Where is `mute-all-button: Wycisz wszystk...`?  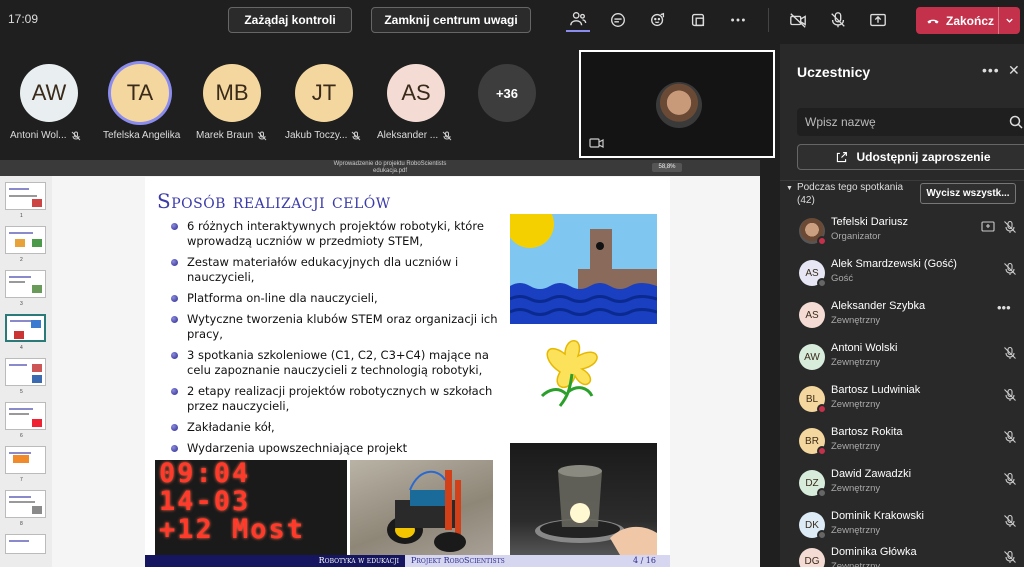 mute-all-button: Wycisz wszystk... is located at coordinates (968, 193).